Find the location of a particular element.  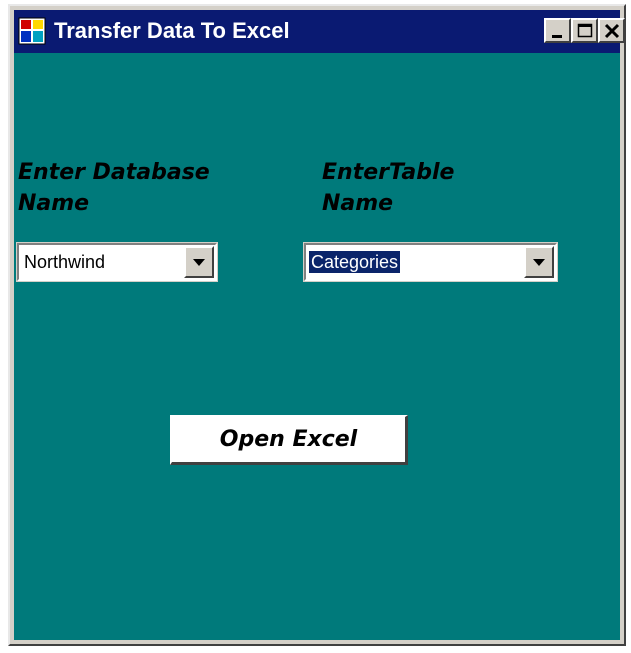

minimize-icon is located at coordinates (557, 36).